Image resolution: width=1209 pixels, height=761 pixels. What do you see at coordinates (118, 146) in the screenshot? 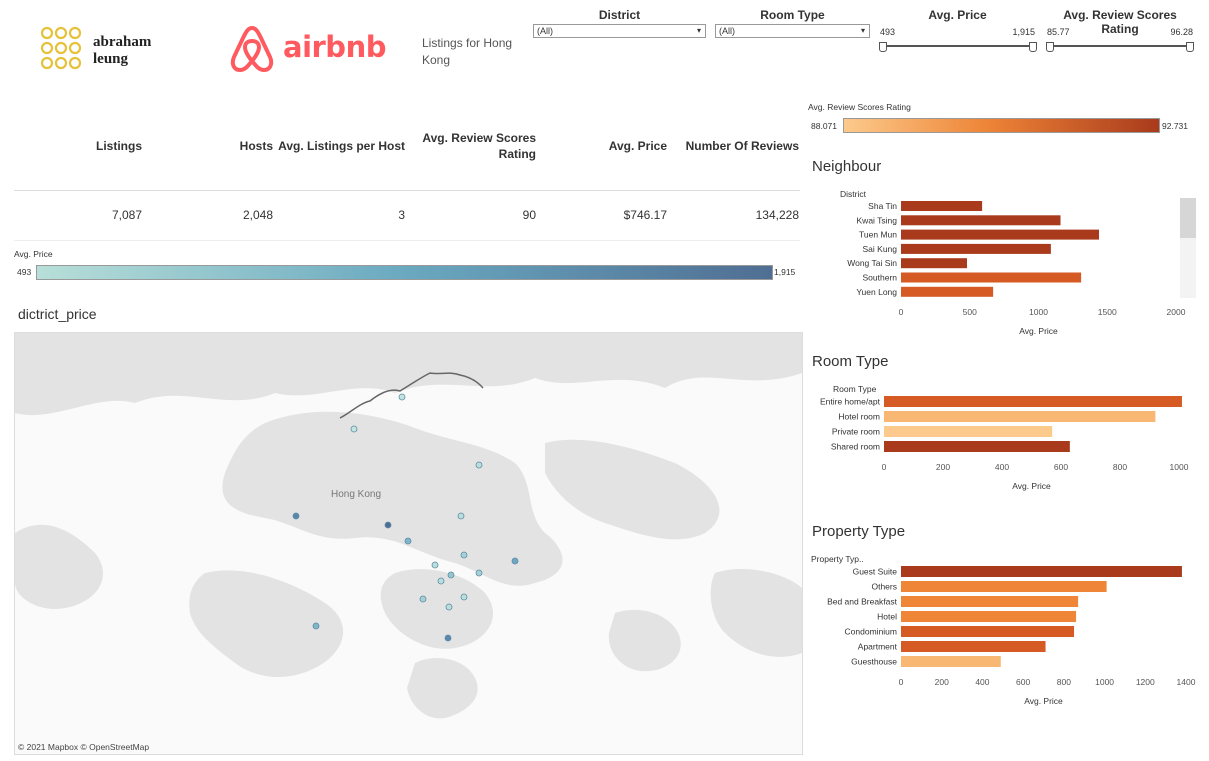
I see `kpi-header-listings: Listings` at bounding box center [118, 146].